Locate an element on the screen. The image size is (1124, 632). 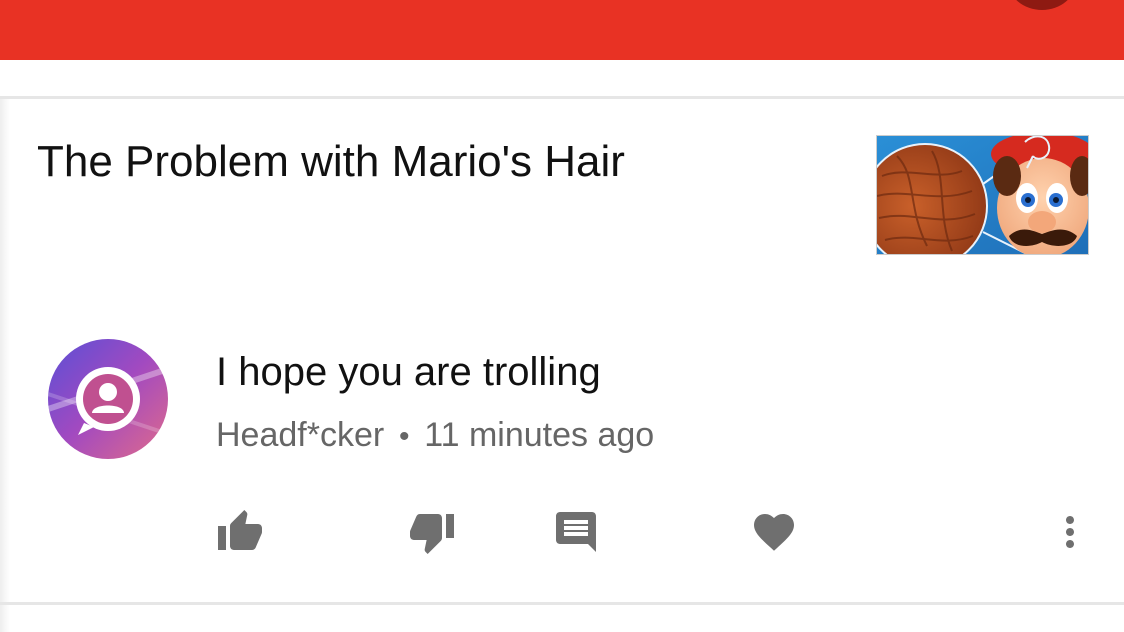
divider is located at coordinates (562, 603).